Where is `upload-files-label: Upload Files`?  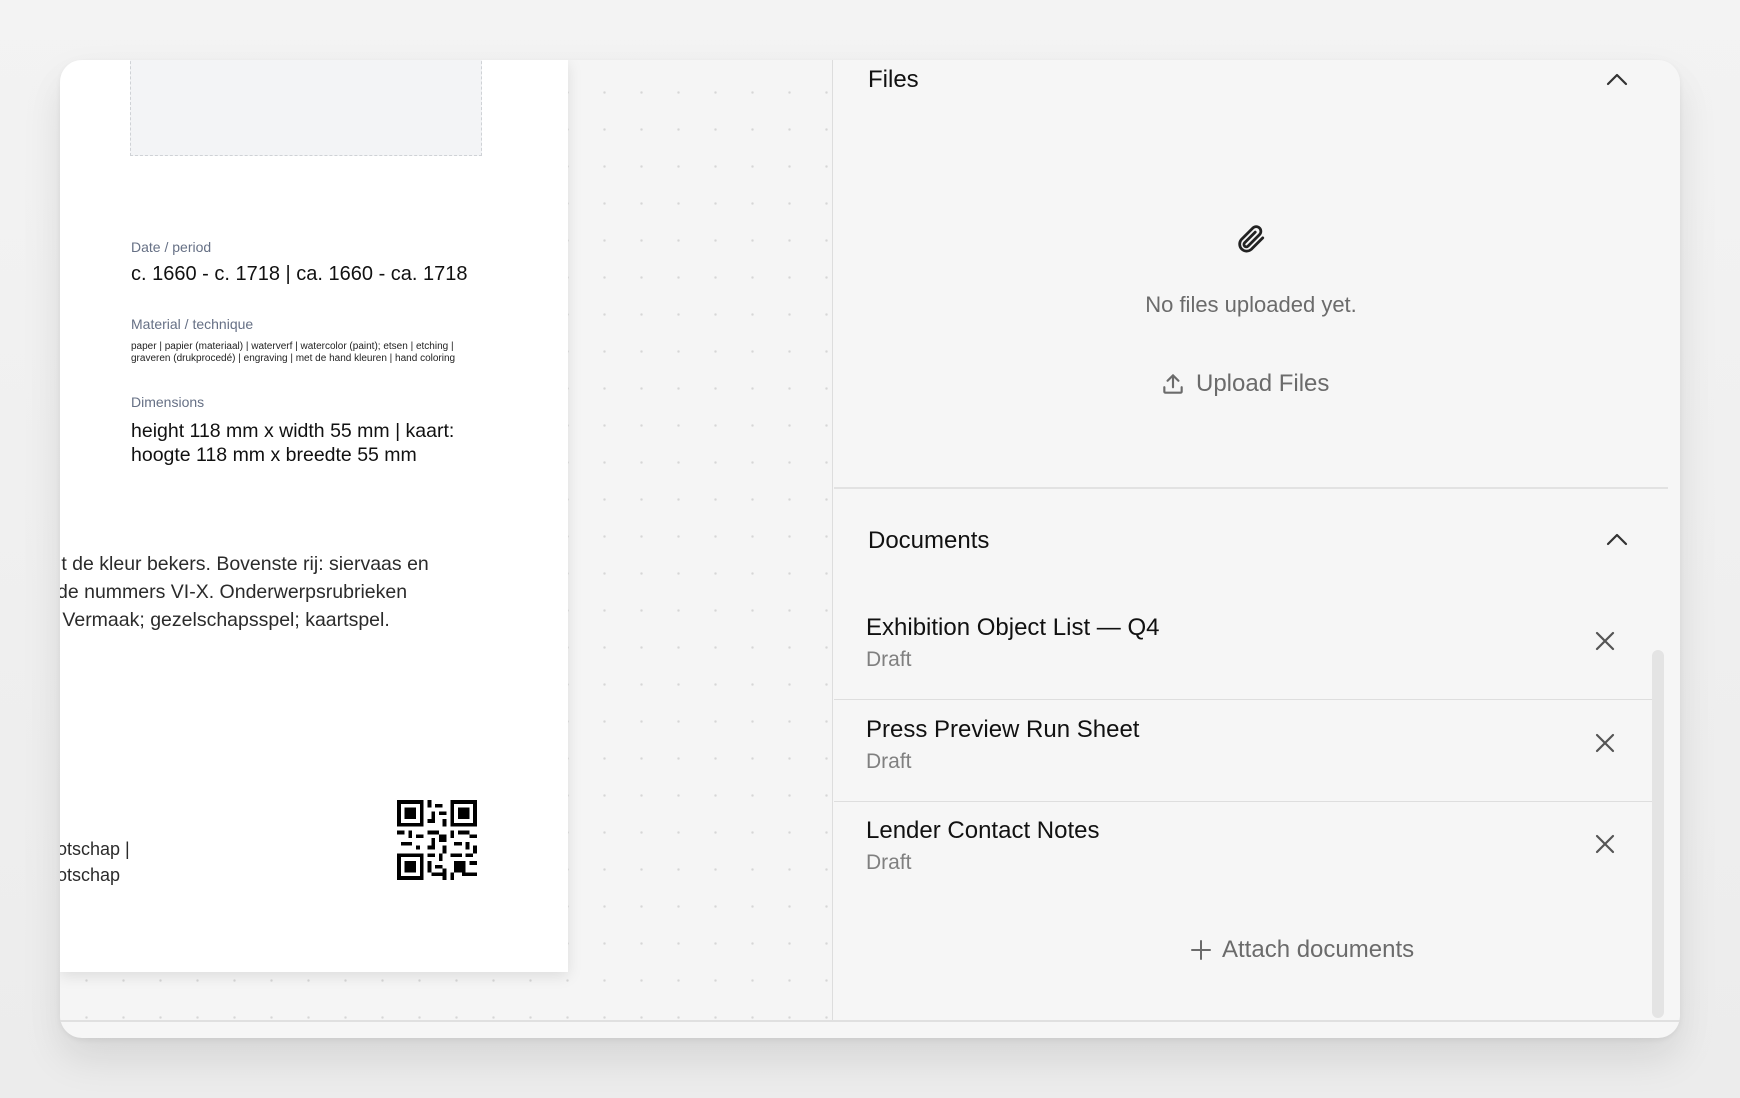
upload-files-label: Upload Files is located at coordinates (1263, 383).